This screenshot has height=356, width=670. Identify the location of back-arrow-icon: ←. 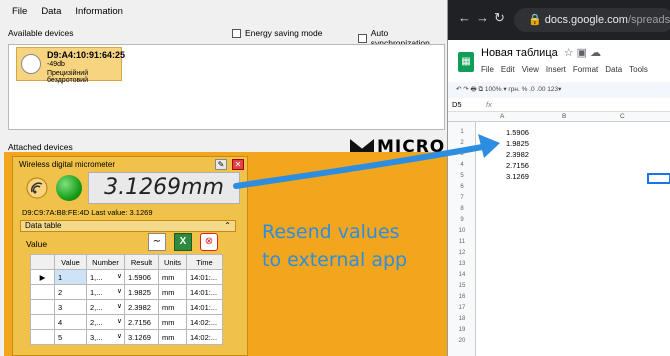
(464, 17).